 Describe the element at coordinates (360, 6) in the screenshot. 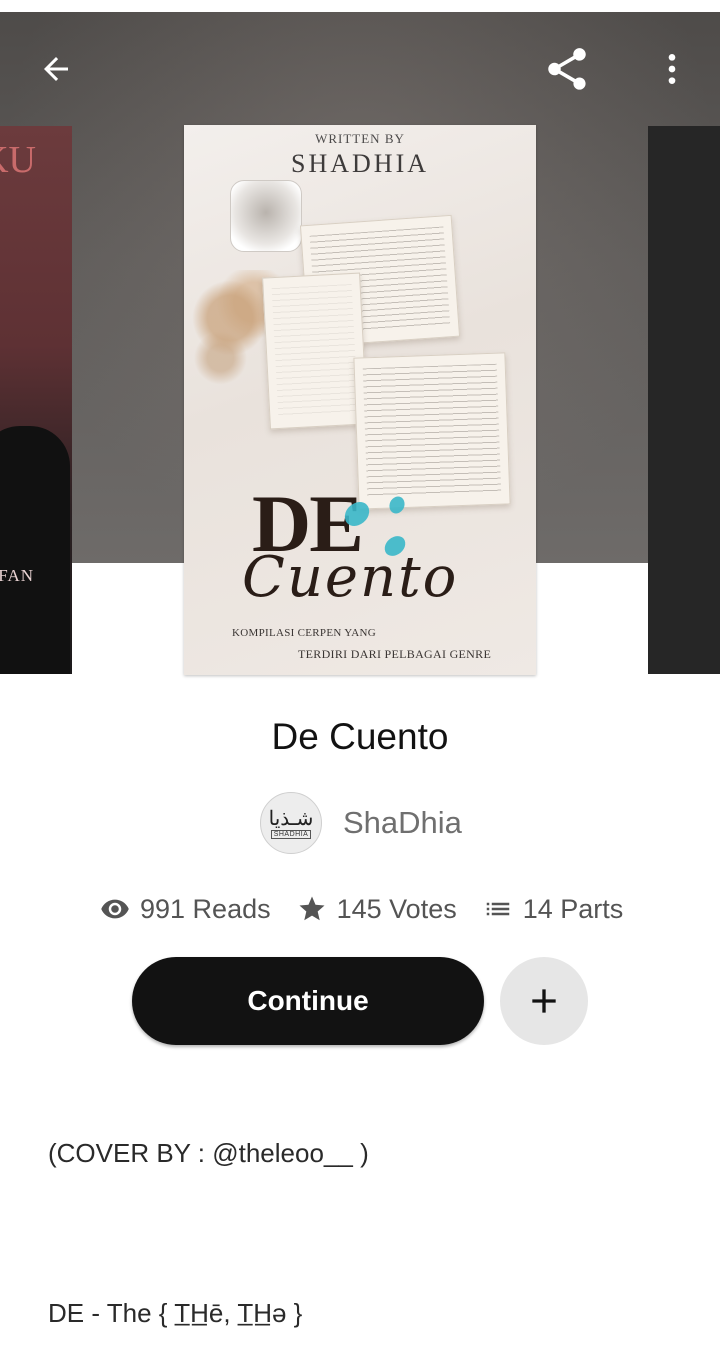

I see `status-bar-area` at that location.